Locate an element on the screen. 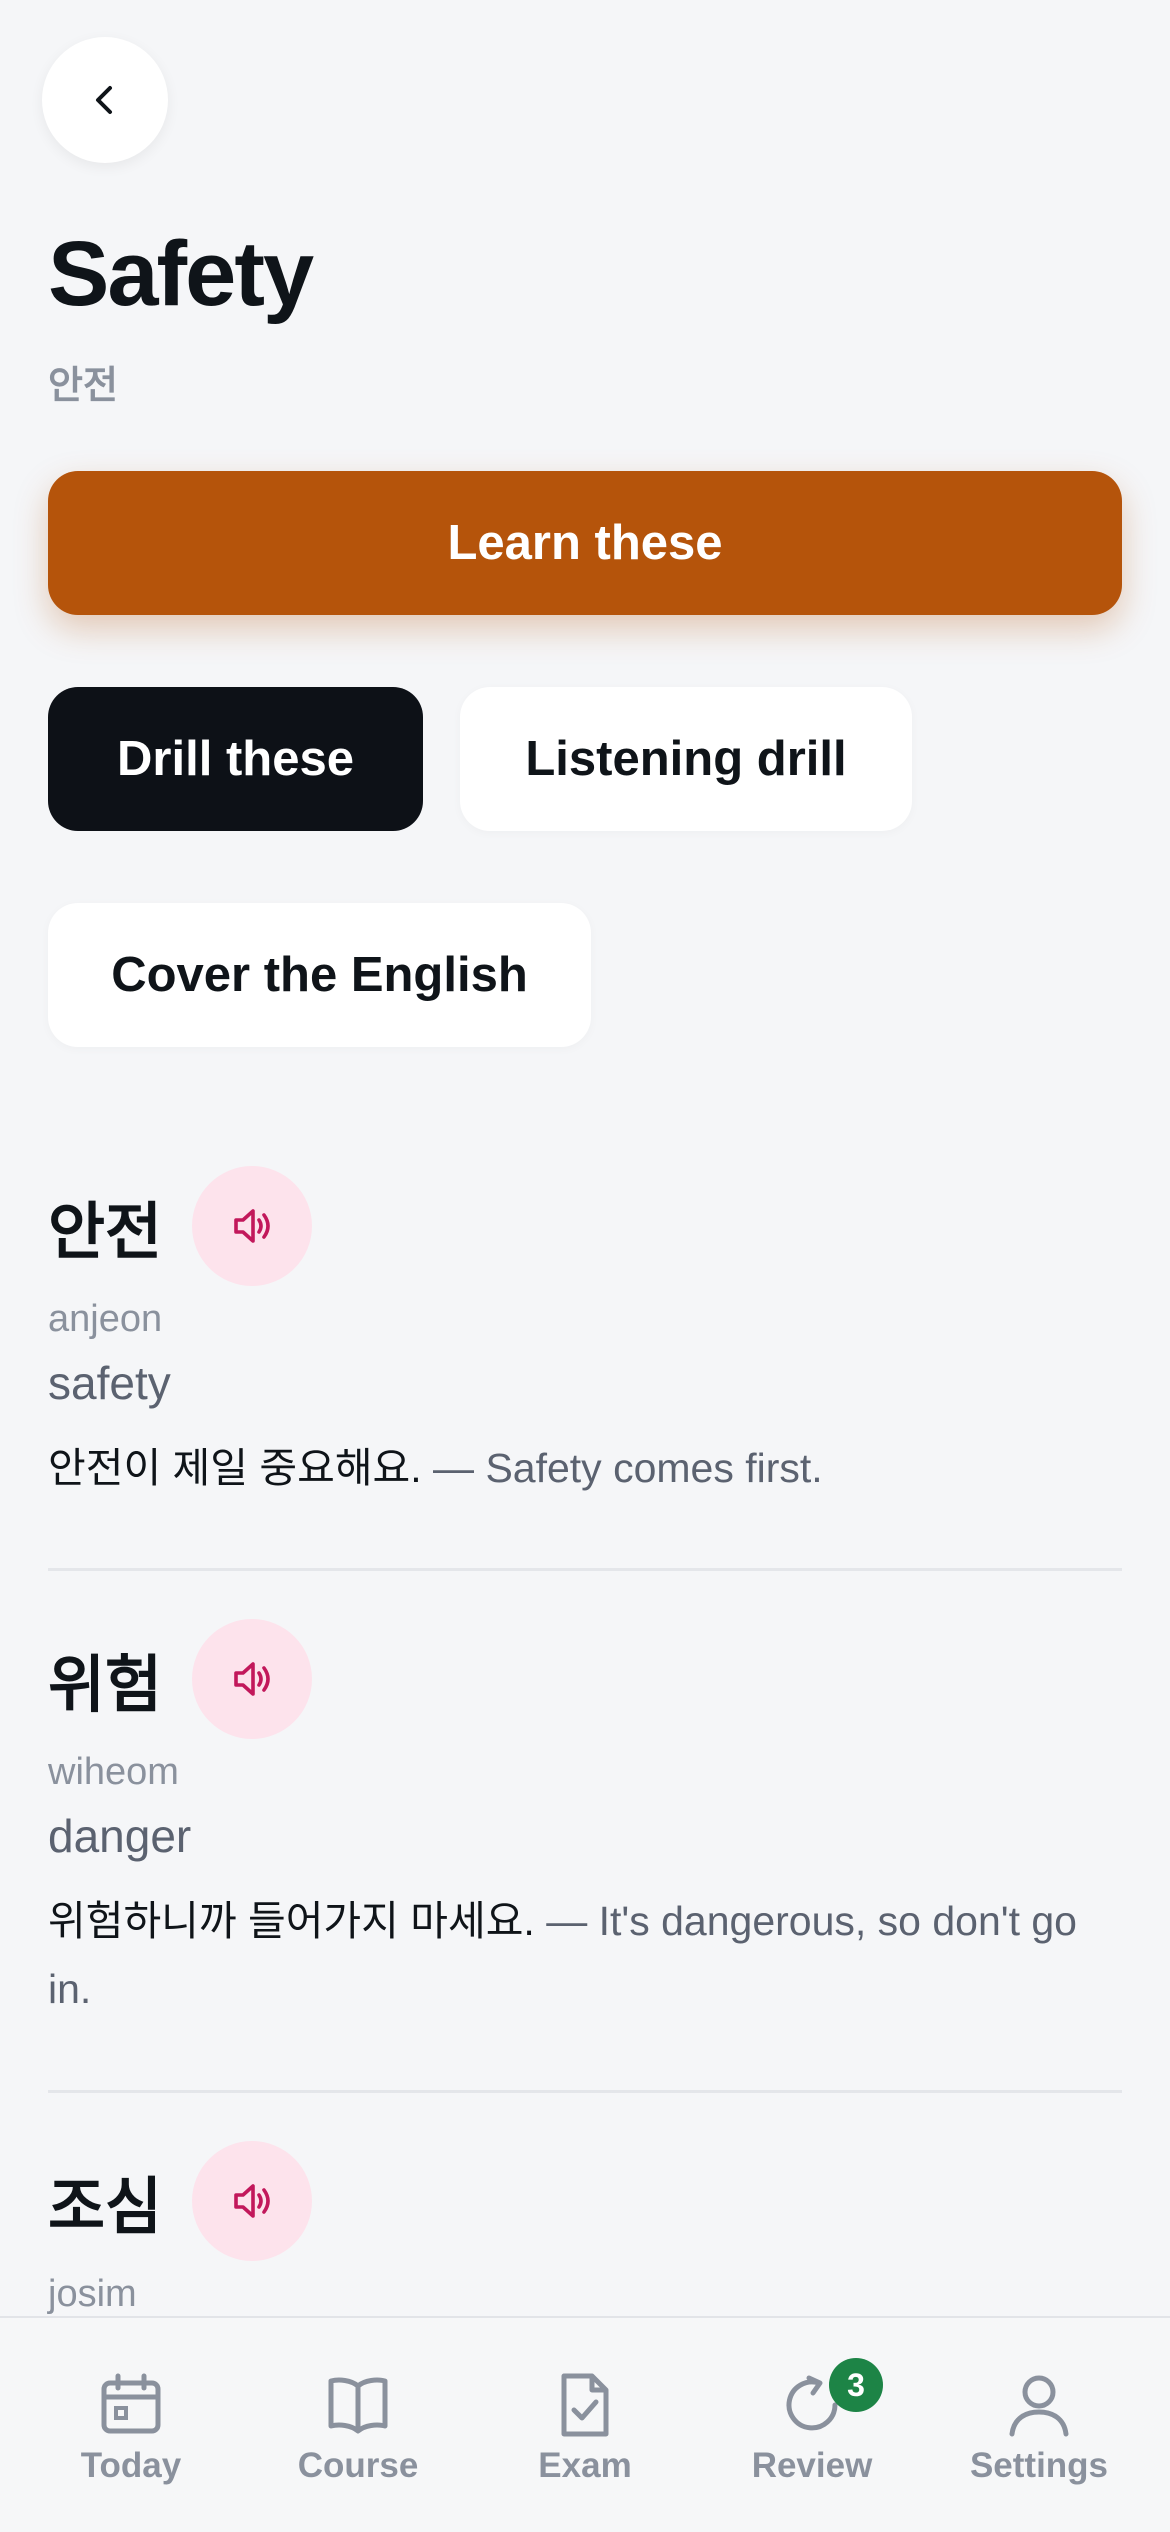 The width and height of the screenshot is (1170, 2532). example-korean: 안전이 제일 중요해요. is located at coordinates (235, 1468).